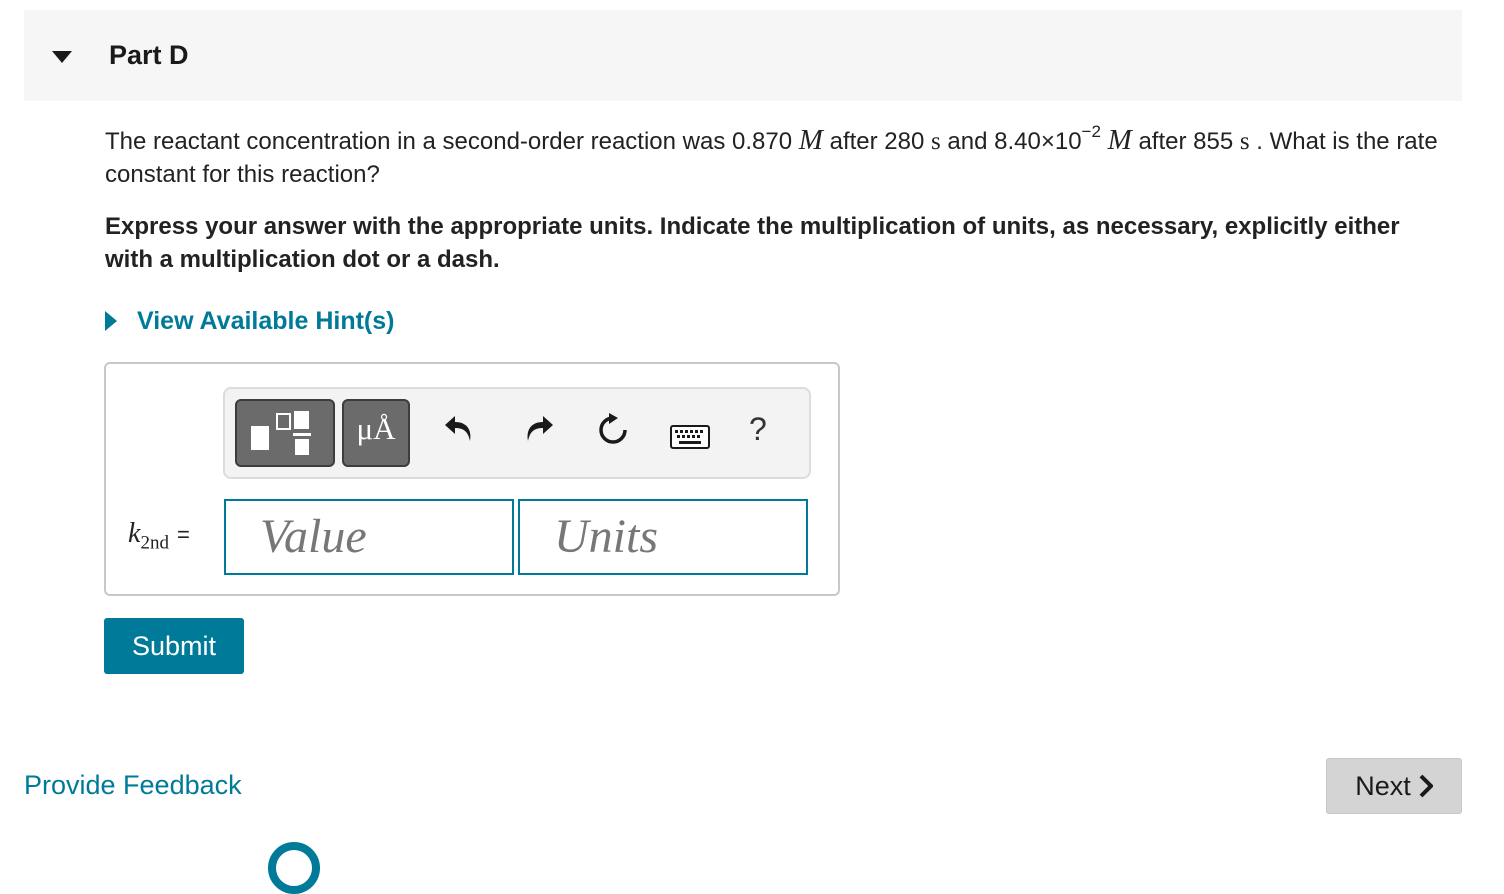 This screenshot has width=1504, height=894. Describe the element at coordinates (149, 55) in the screenshot. I see `part-title: Part D` at that location.